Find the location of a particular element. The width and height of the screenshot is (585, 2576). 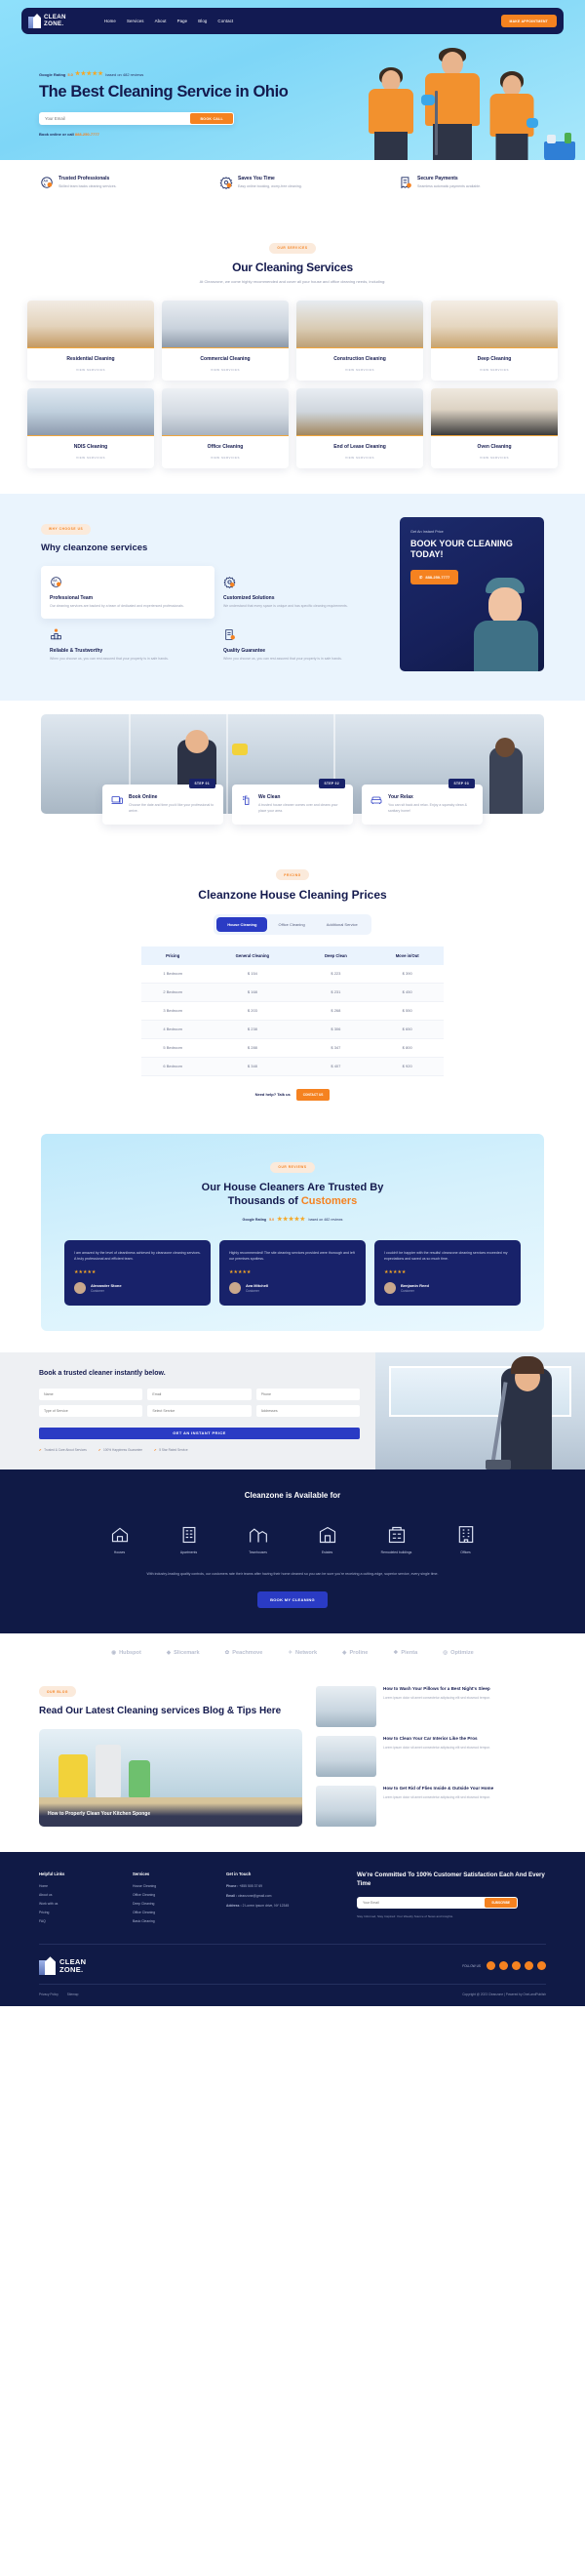

nav-item-contact: Contact is located at coordinates (225, 21).